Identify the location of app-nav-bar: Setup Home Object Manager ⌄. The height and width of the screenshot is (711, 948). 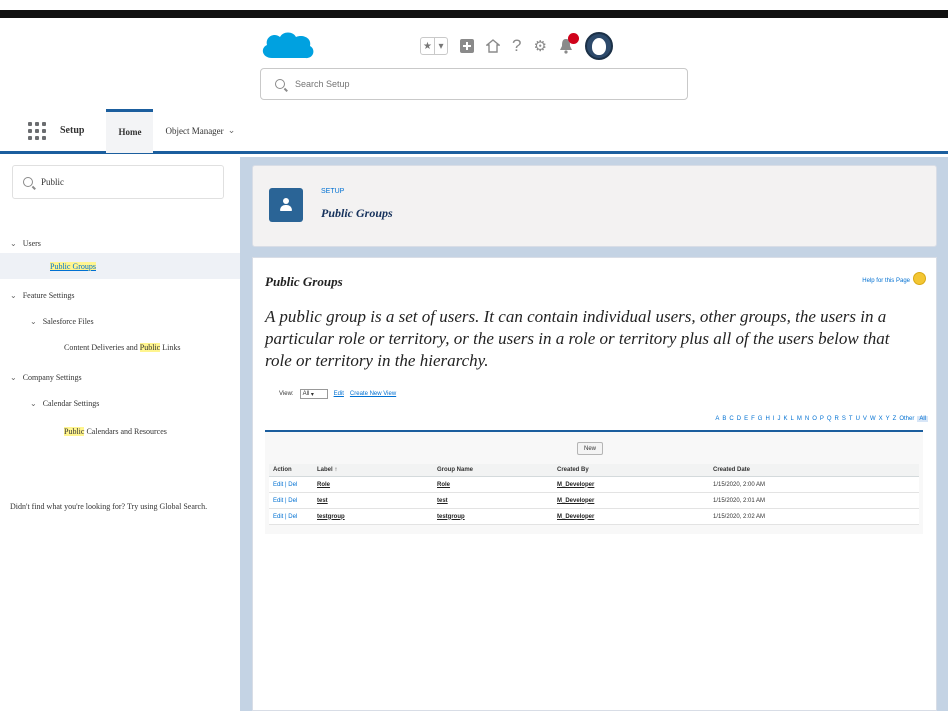
(474, 131).